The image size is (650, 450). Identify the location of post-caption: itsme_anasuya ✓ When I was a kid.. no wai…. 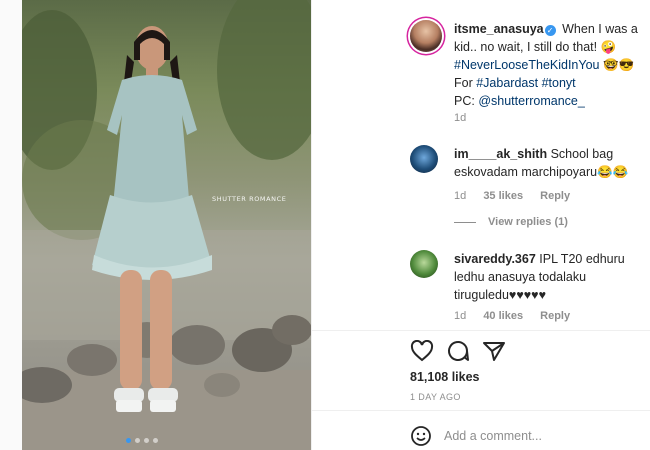
(552, 65).